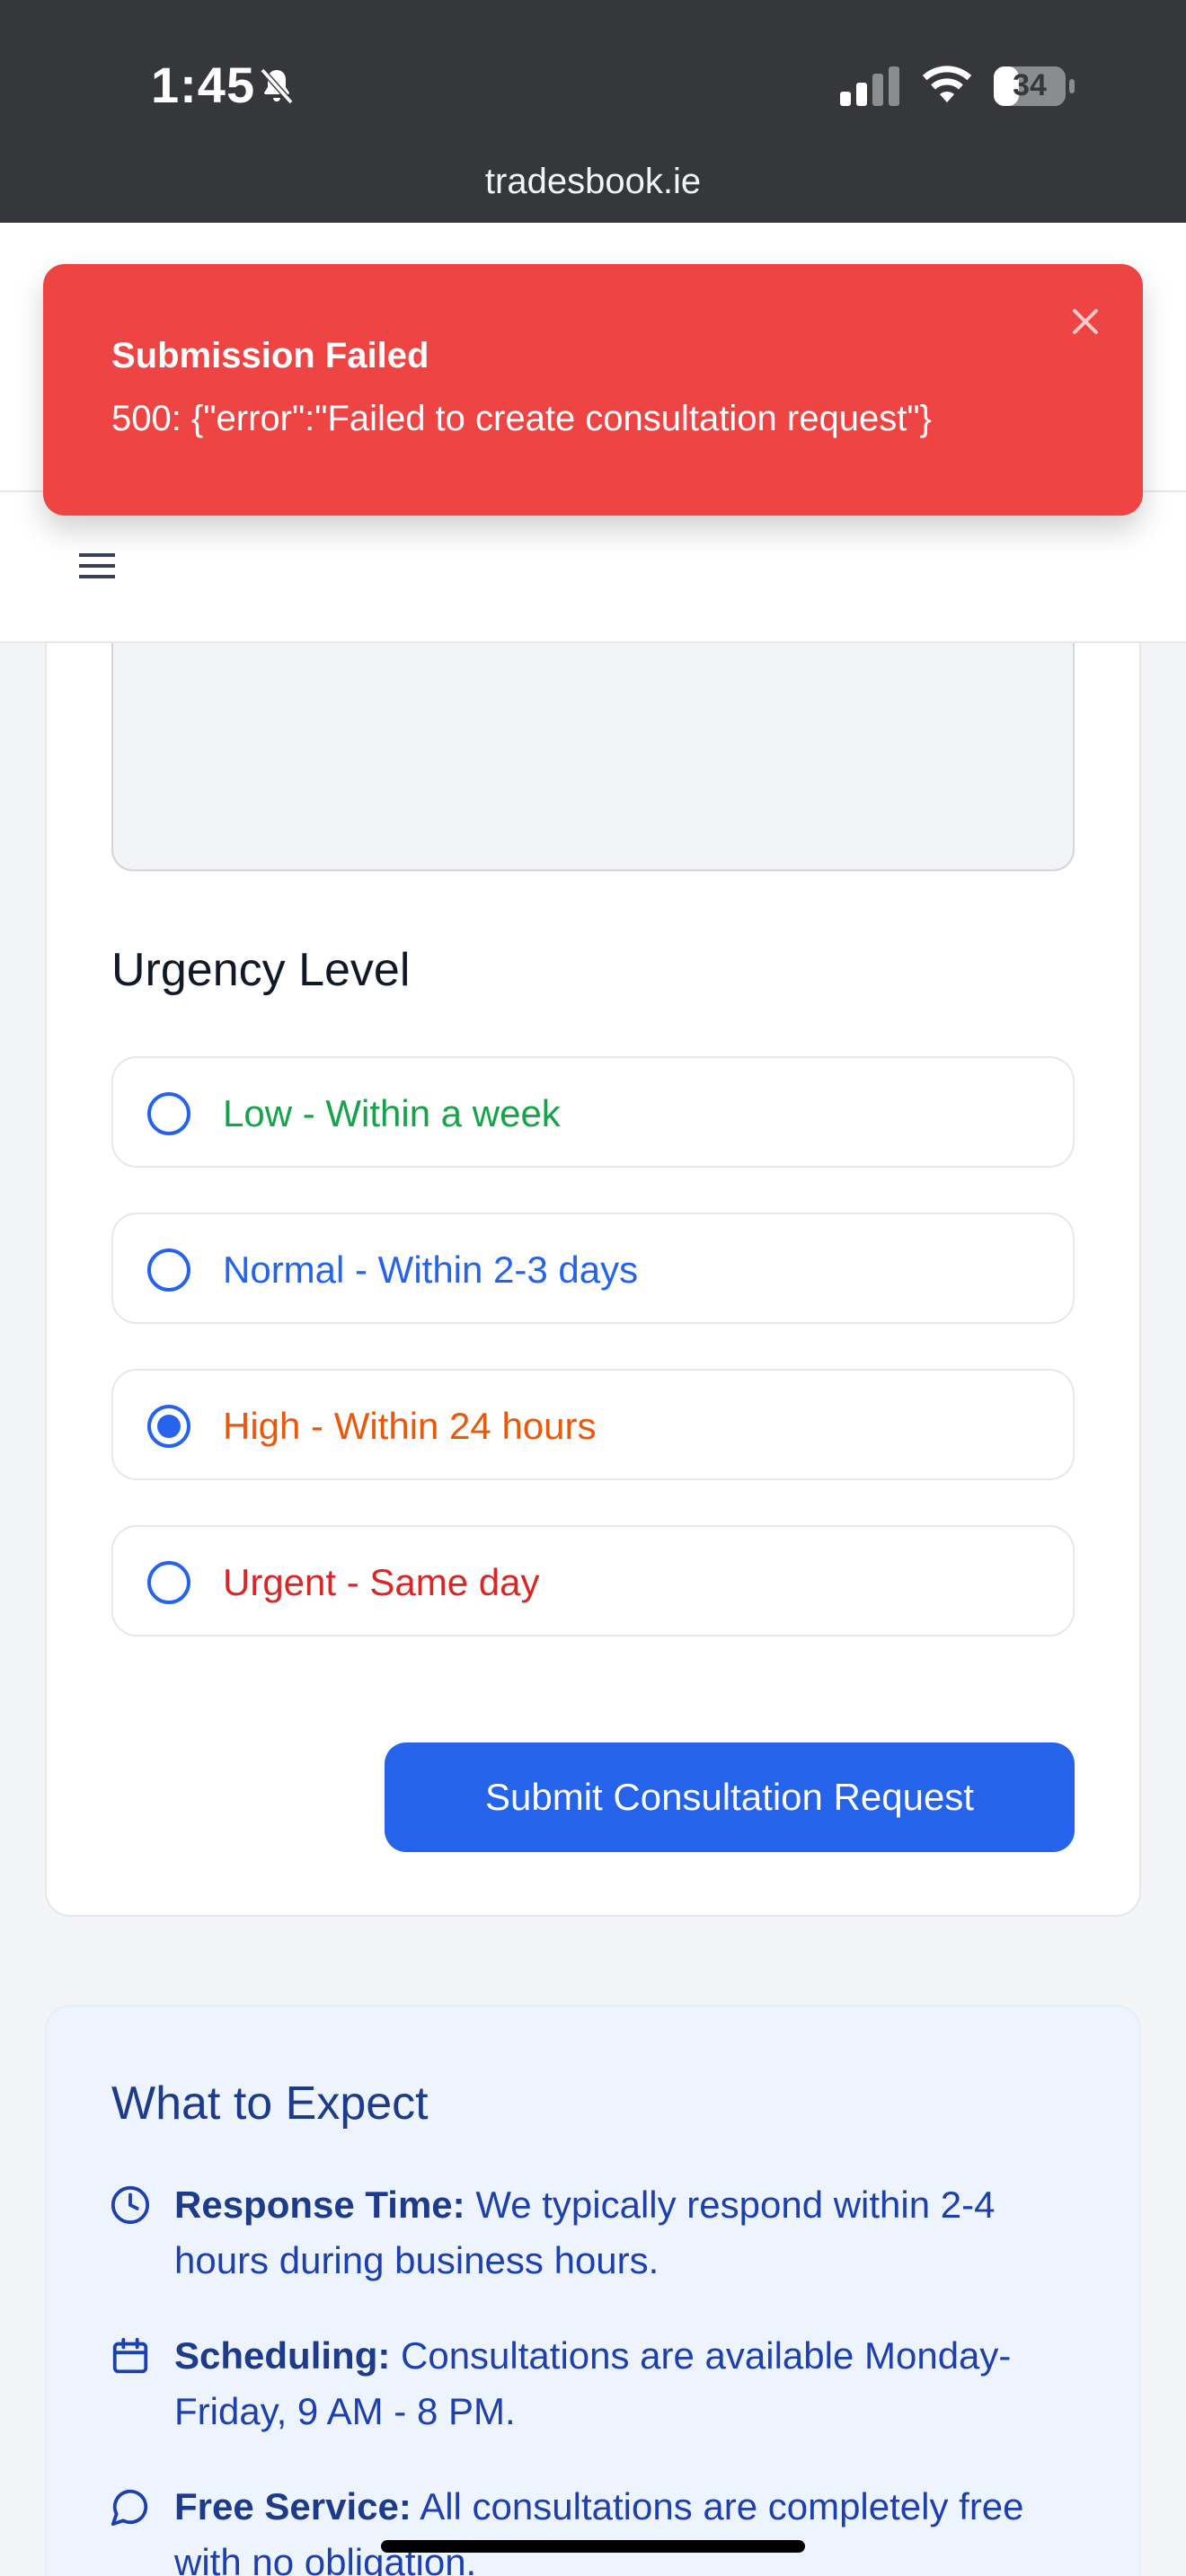  Describe the element at coordinates (593, 2546) in the screenshot. I see `home-indicator` at that location.